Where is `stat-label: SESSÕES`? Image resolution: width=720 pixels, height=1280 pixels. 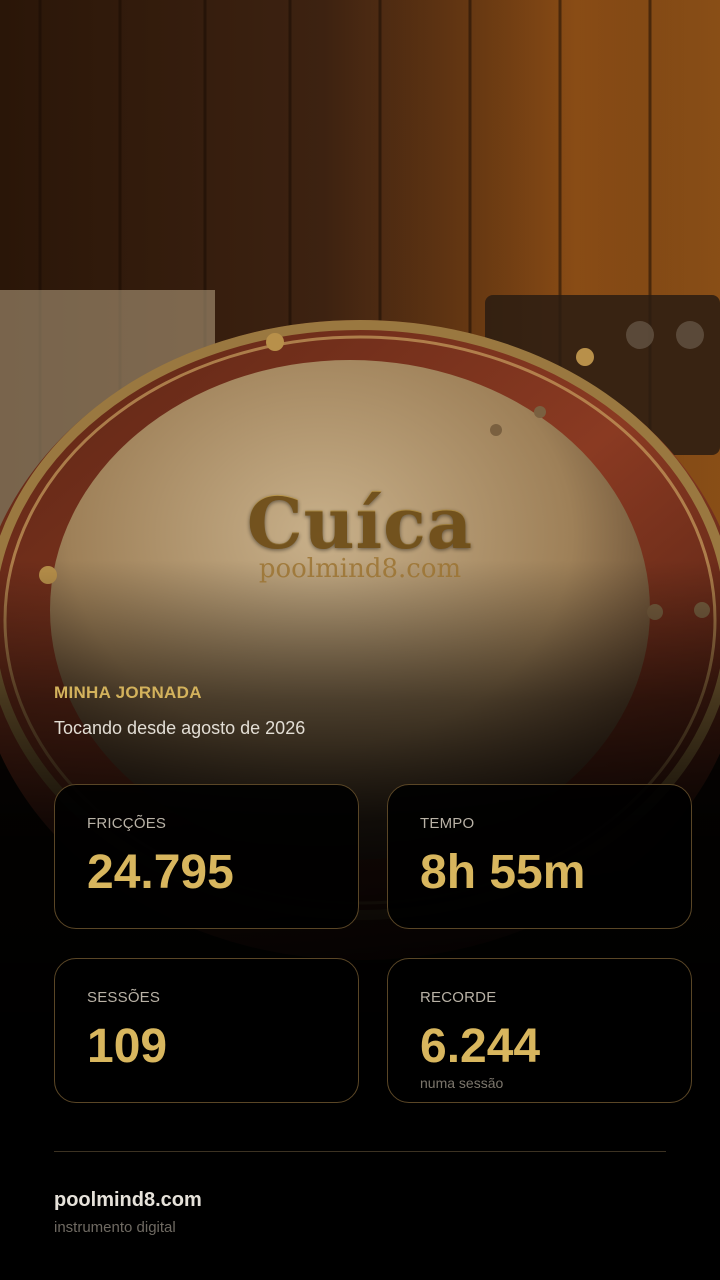 stat-label: SESSÕES is located at coordinates (124, 997).